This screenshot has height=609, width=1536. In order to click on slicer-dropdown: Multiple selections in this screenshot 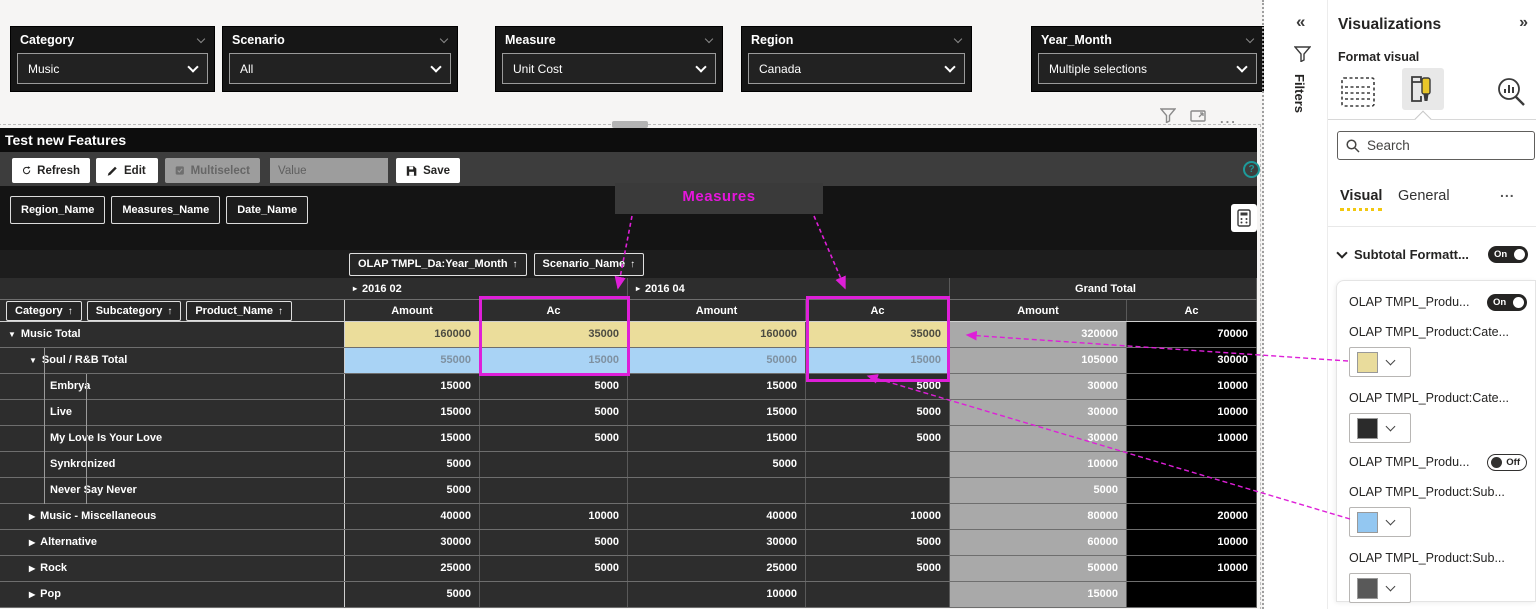, I will do `click(1147, 68)`.